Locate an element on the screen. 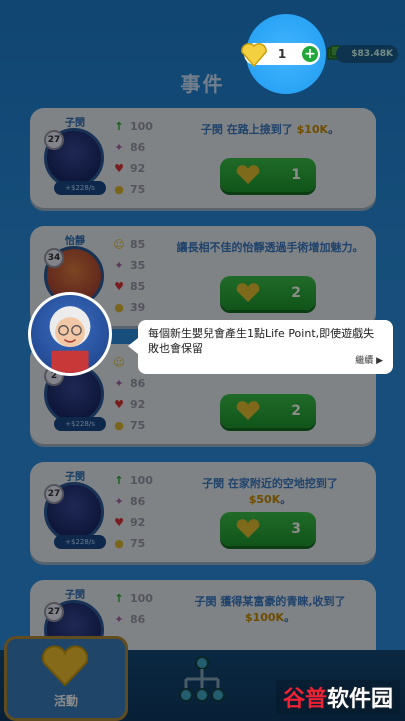  add-hearts-button: + is located at coordinates (310, 54).